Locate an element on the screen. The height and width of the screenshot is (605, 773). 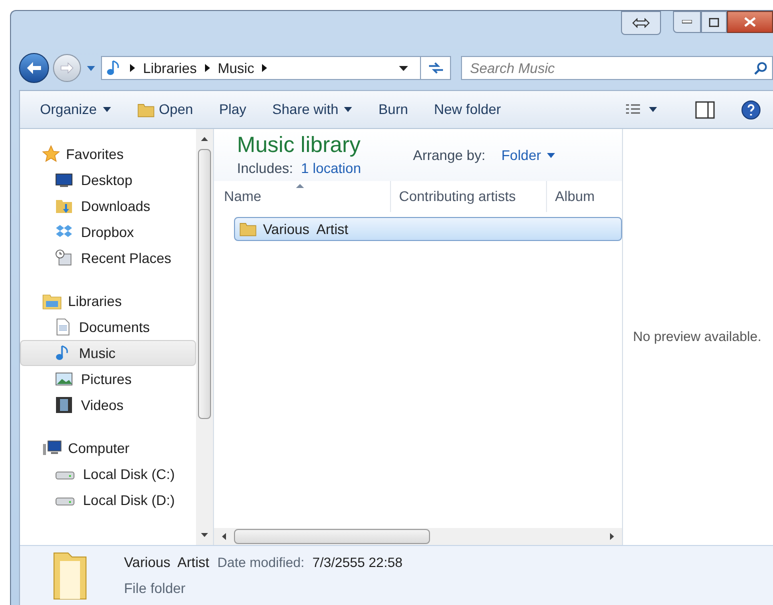
star-icon is located at coordinates (51, 154).